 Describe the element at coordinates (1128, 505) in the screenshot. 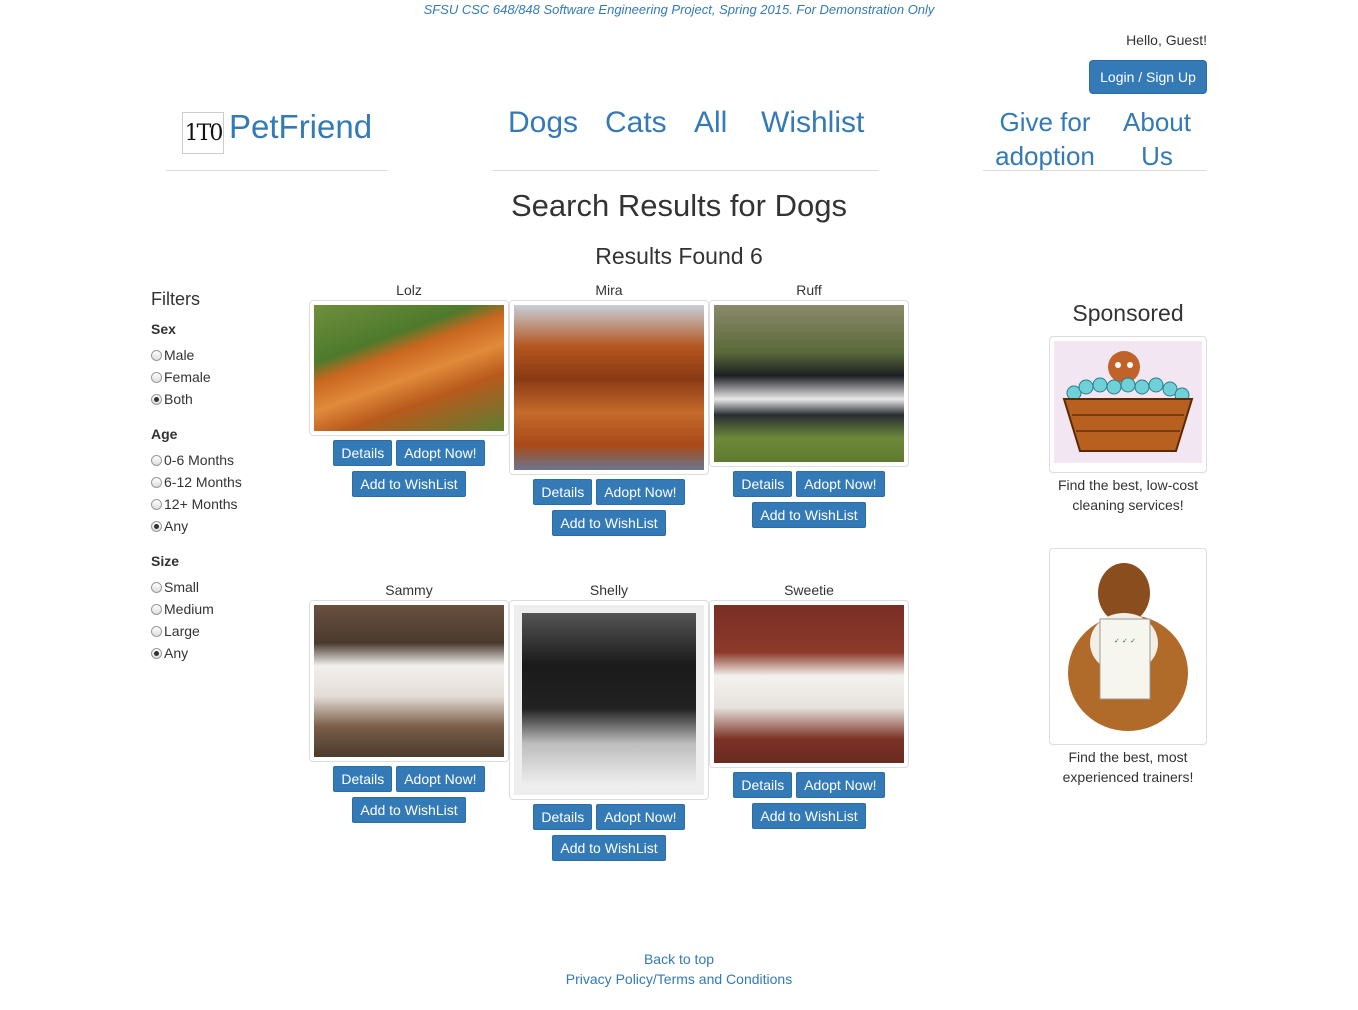

I see `ad-caption: cleaning services!` at that location.